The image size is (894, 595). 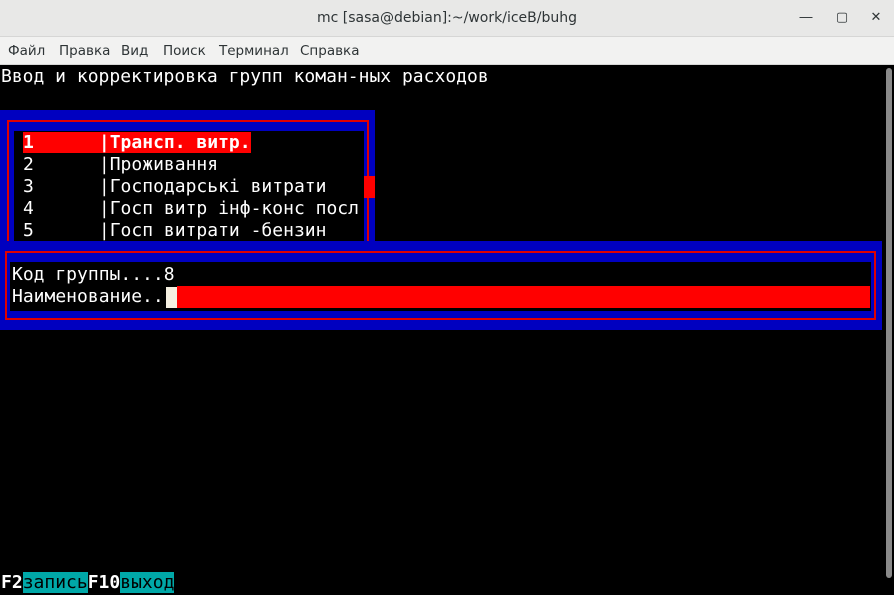 What do you see at coordinates (806, 18) in the screenshot?
I see `minimize-icon: ―` at bounding box center [806, 18].